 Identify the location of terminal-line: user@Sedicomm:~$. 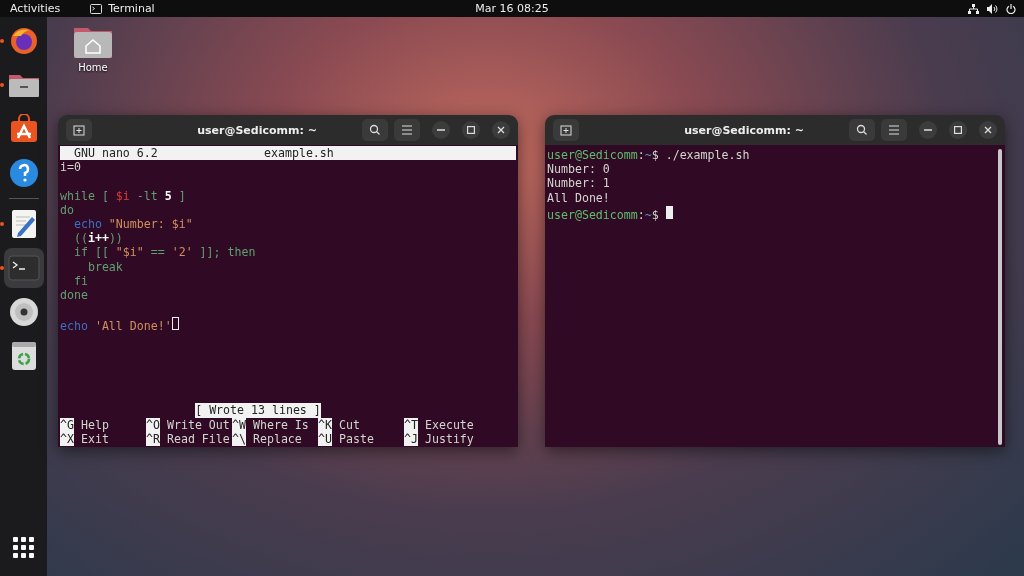
(610, 211).